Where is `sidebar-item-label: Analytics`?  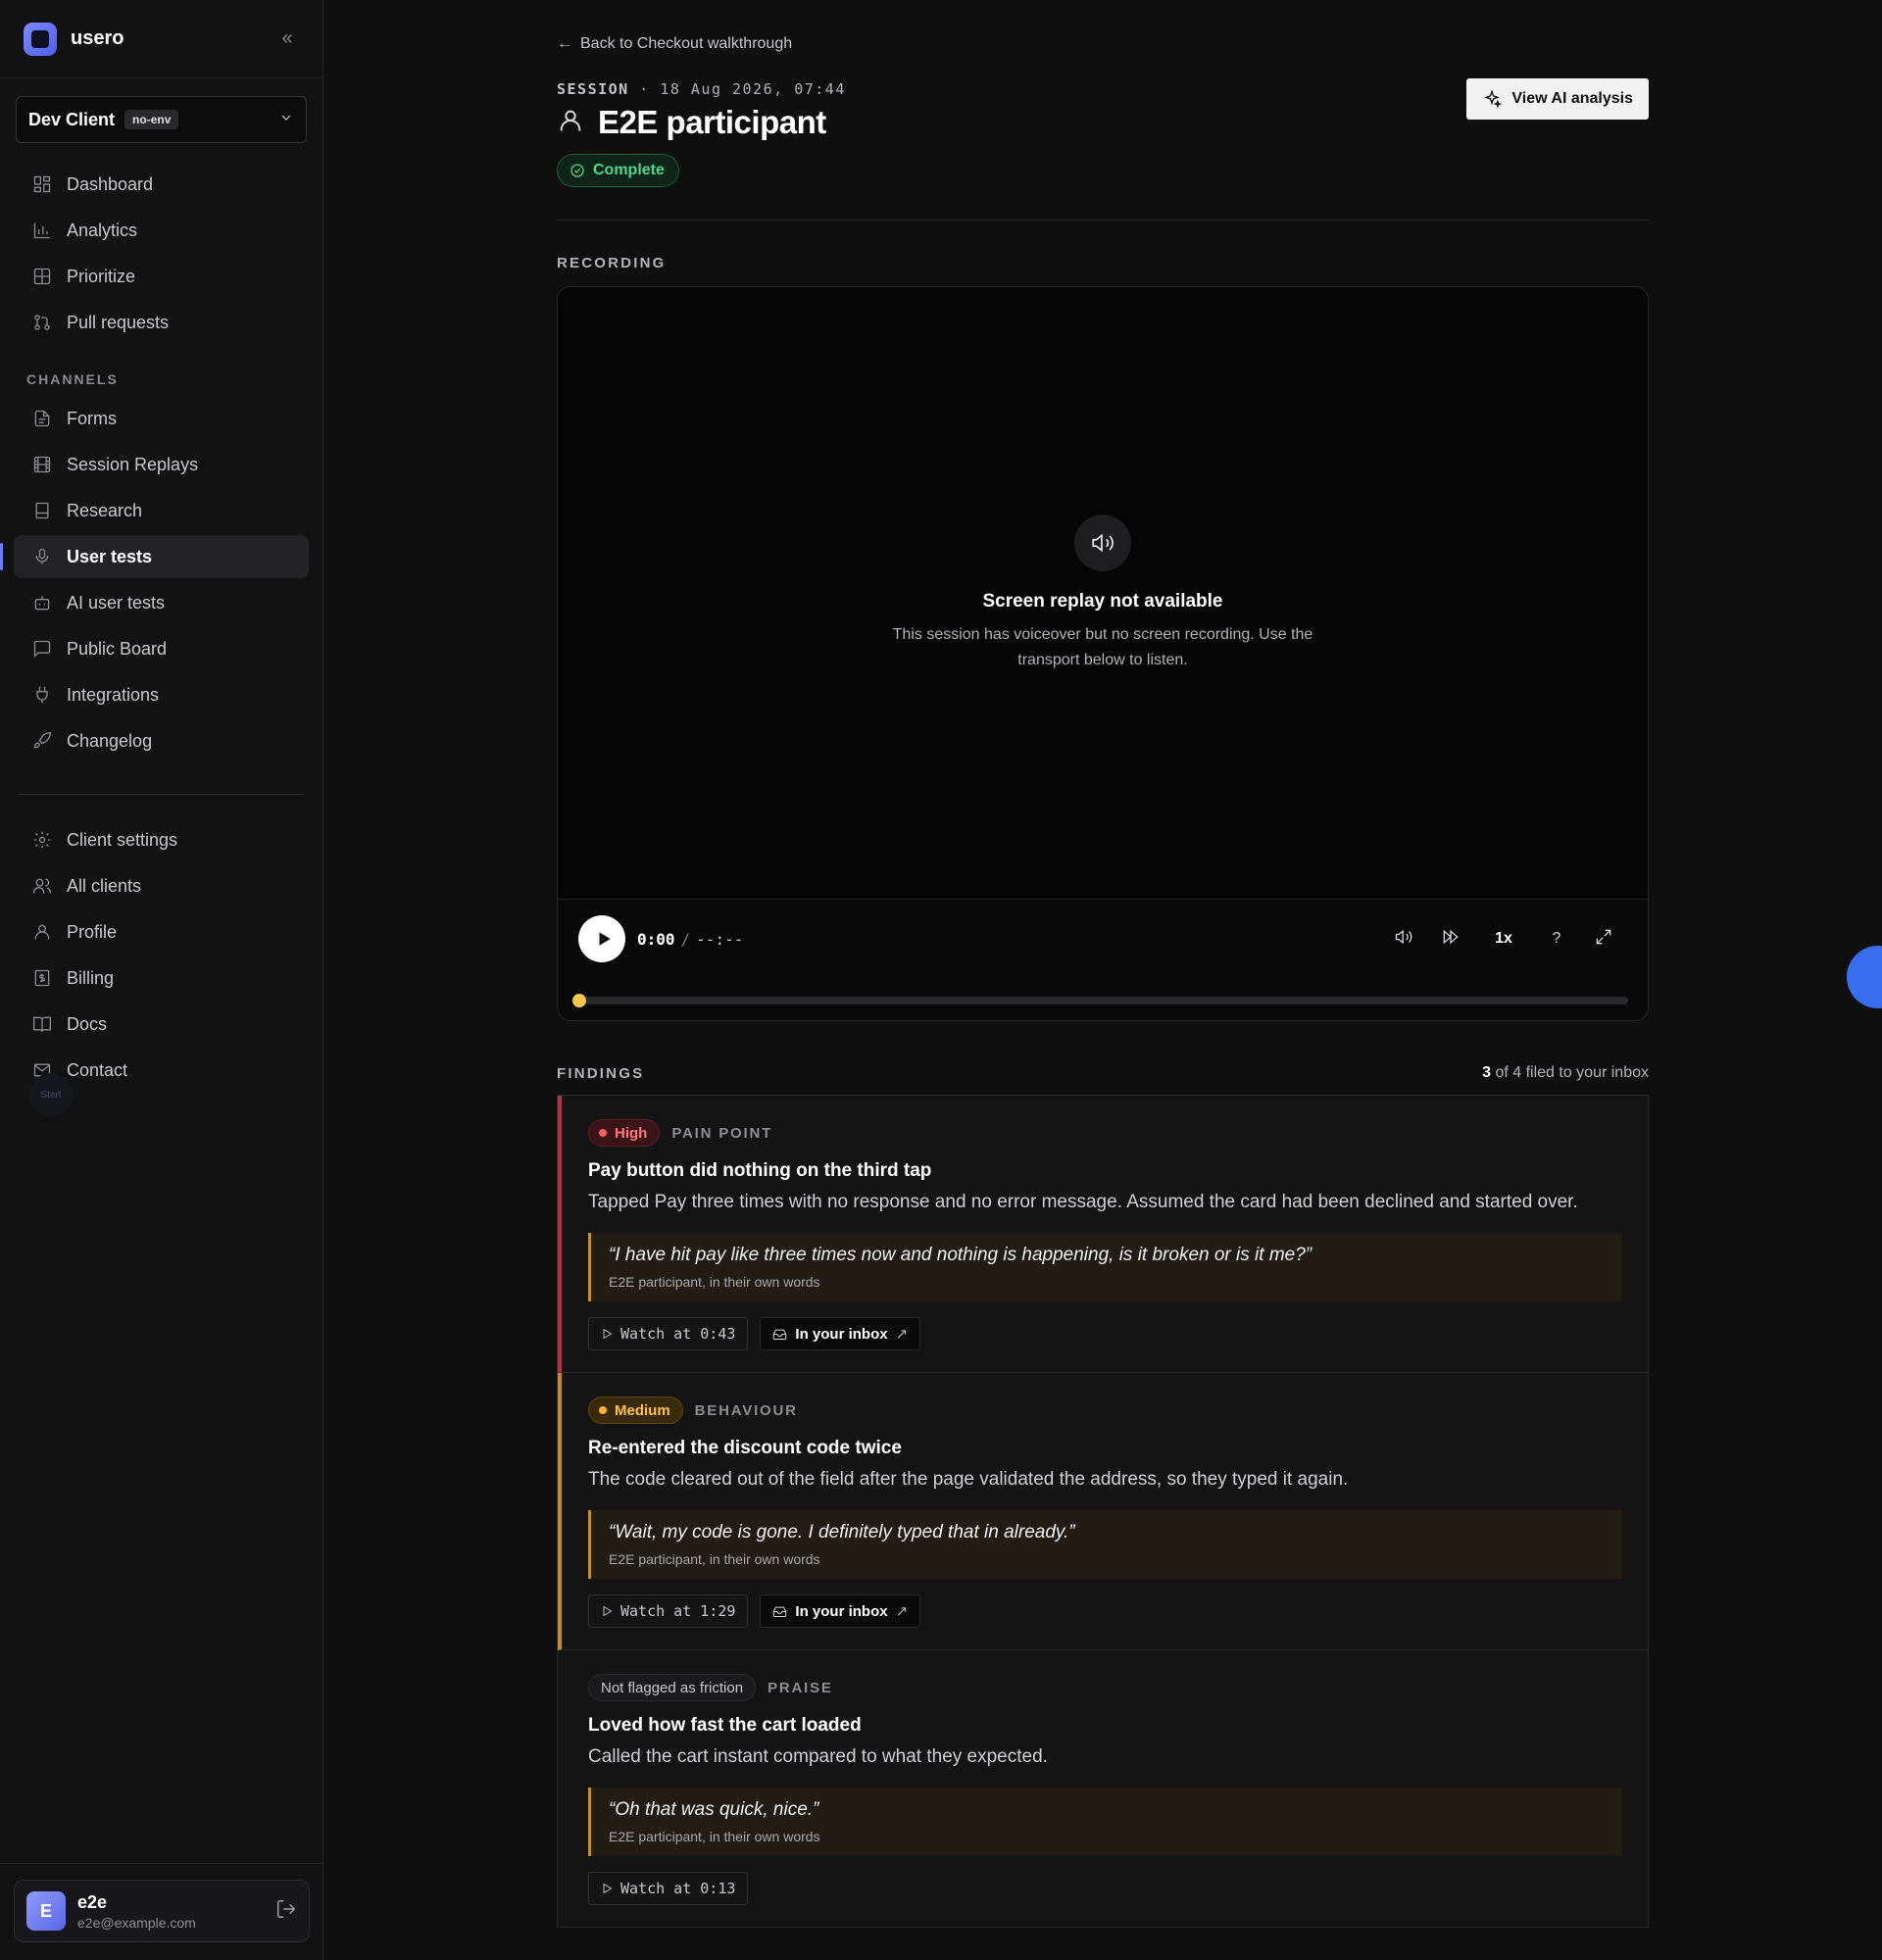 sidebar-item-label: Analytics is located at coordinates (102, 230).